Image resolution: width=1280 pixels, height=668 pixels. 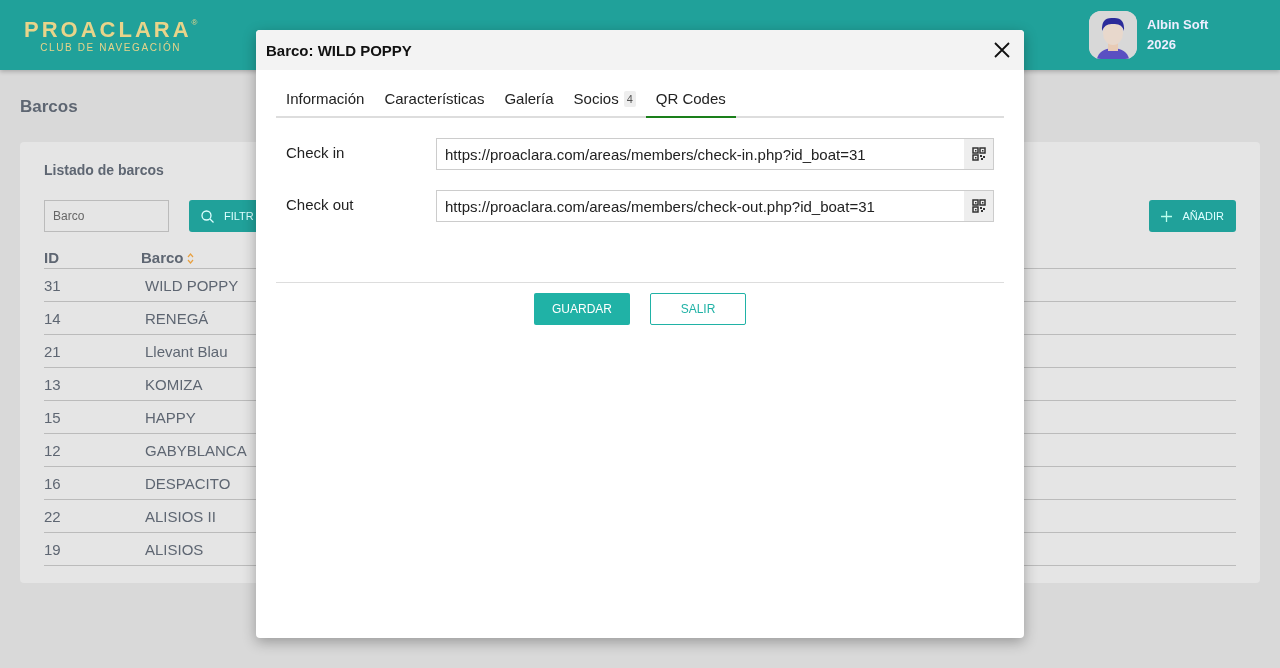 I want to click on tab: Información, so click(x=325, y=99).